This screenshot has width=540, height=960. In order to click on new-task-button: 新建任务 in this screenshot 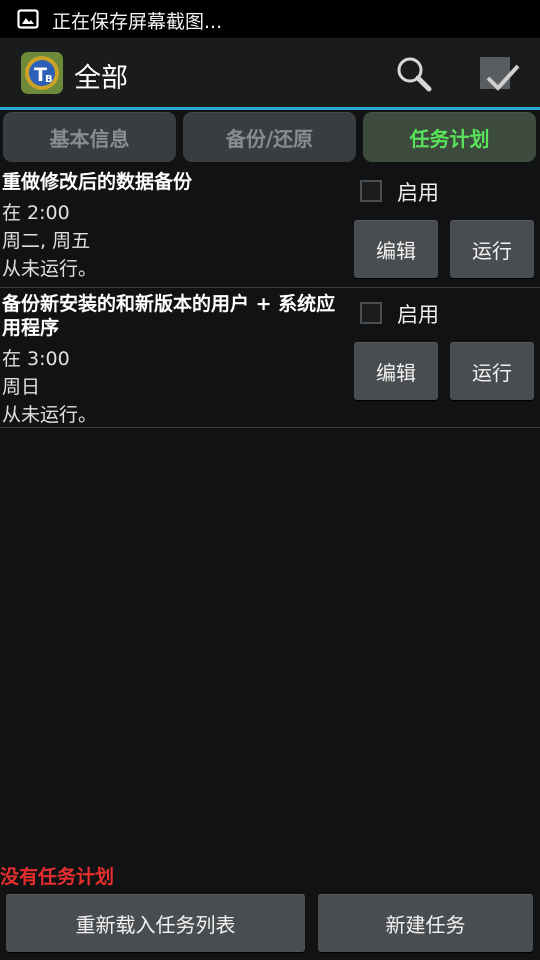, I will do `click(425, 923)`.